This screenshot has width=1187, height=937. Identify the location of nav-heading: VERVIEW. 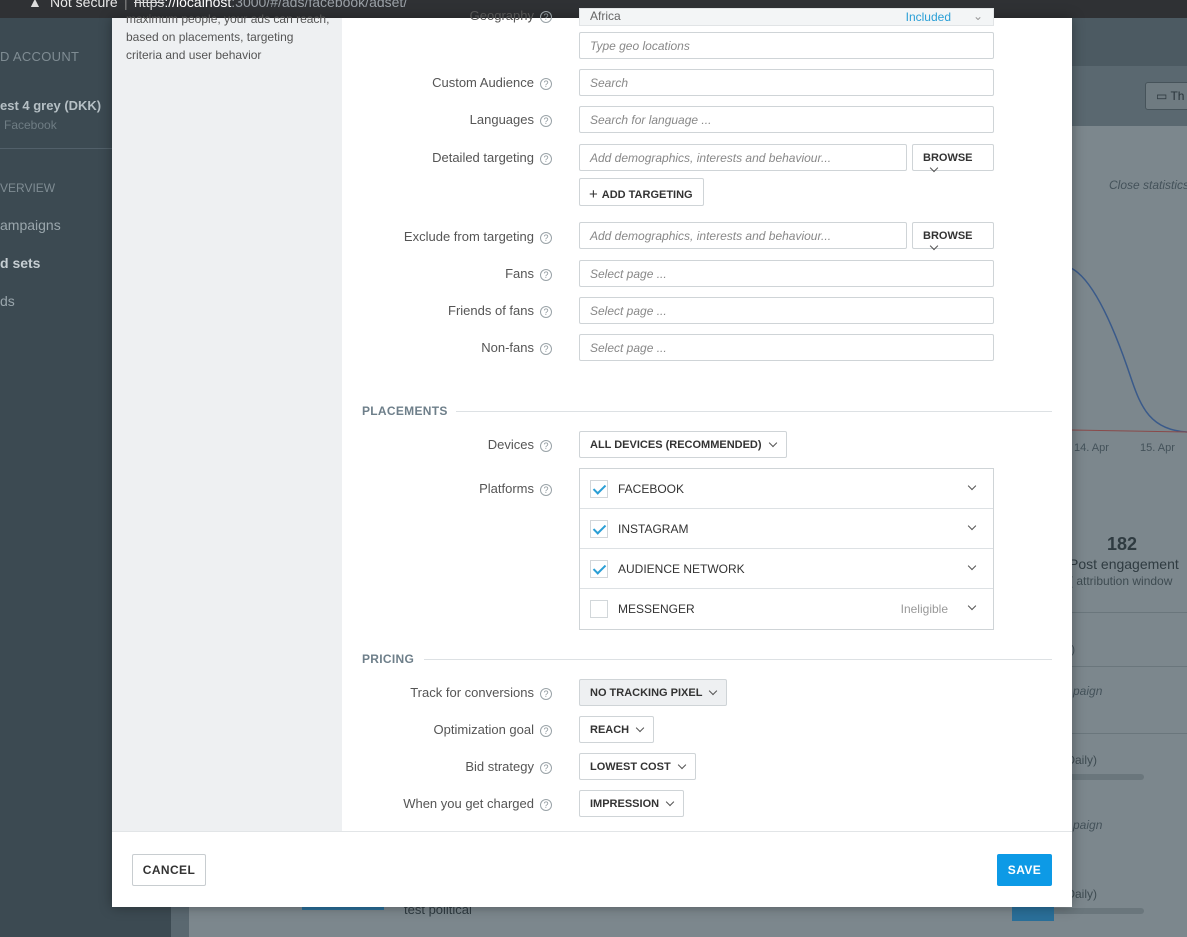
(28, 188).